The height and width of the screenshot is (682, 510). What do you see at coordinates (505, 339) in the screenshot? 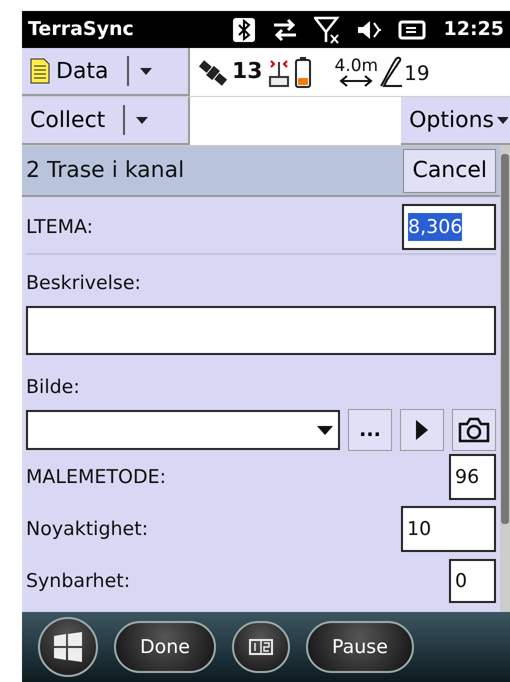
I see `scrollbar-thumb` at bounding box center [505, 339].